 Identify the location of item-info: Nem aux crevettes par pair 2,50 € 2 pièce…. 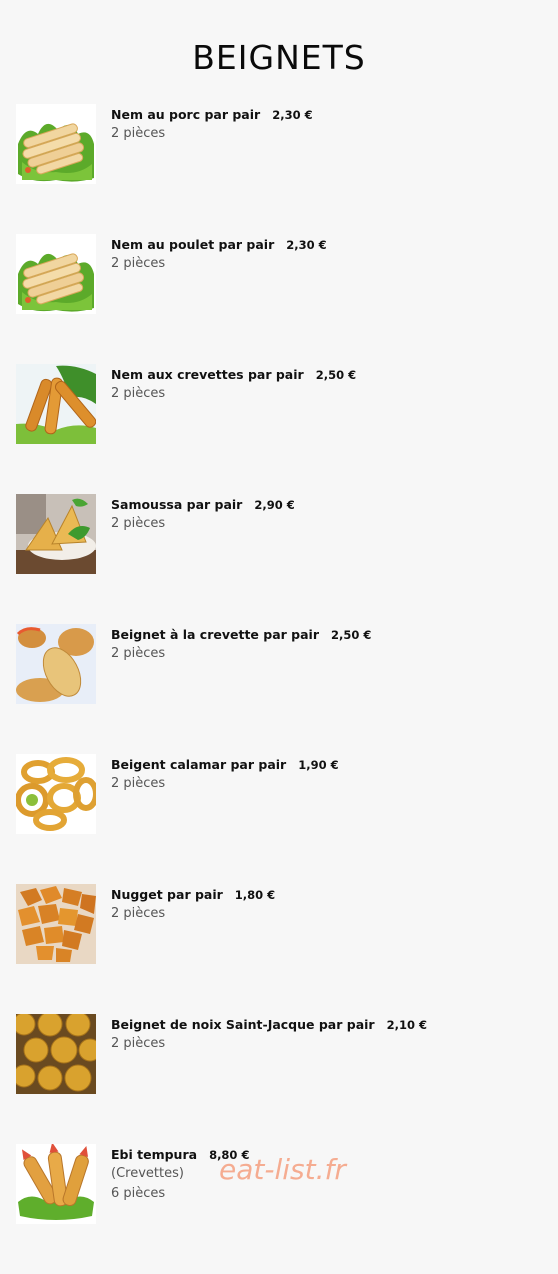
(321, 385).